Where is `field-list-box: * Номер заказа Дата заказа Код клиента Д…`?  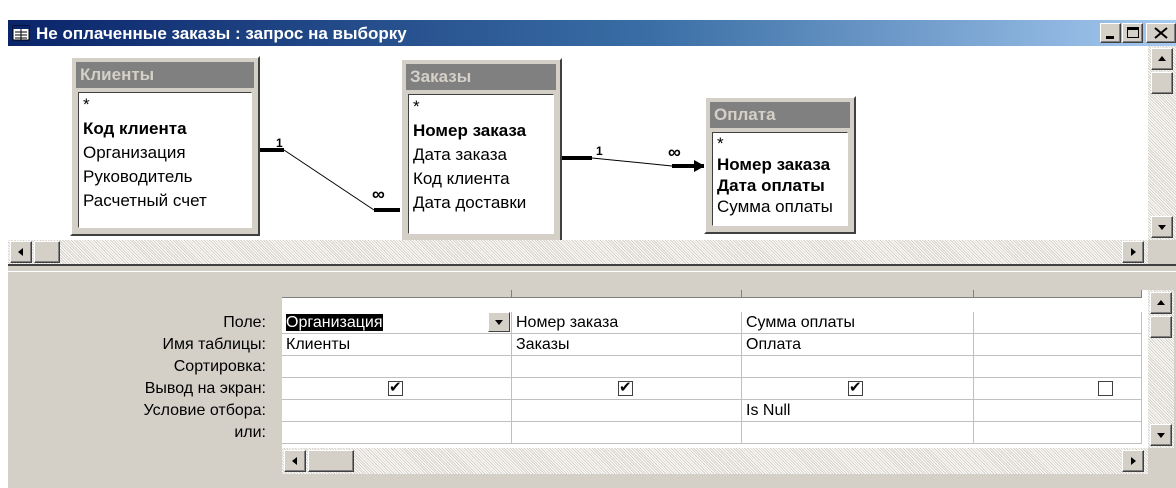
field-list-box: * Номер заказа Дата заказа Код клиента Д… is located at coordinates (481, 164).